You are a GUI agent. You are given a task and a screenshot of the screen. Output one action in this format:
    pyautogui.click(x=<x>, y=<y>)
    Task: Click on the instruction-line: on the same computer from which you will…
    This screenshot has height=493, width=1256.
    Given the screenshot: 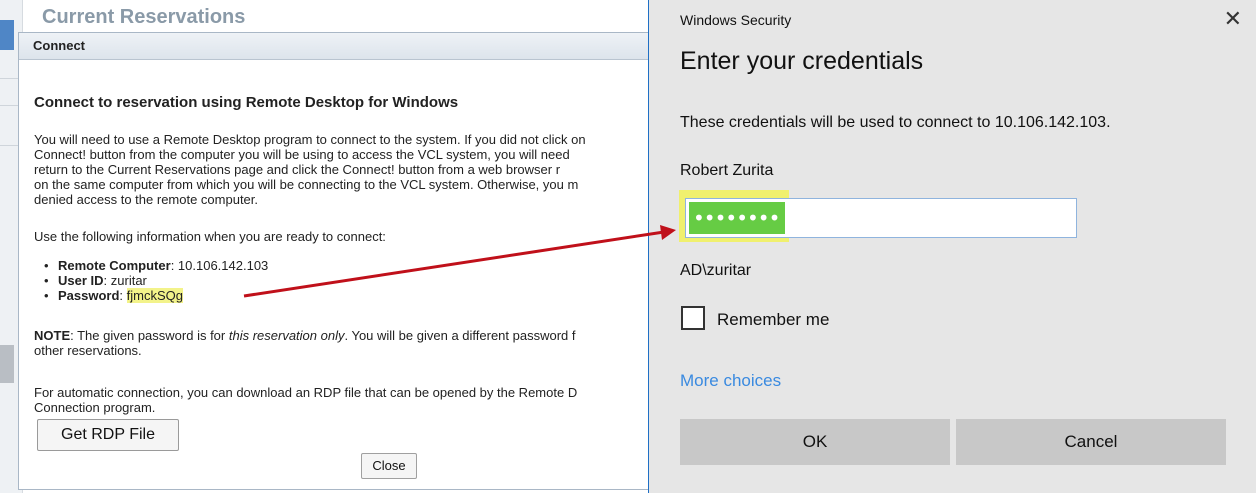 What is the action you would take?
    pyautogui.click(x=306, y=184)
    